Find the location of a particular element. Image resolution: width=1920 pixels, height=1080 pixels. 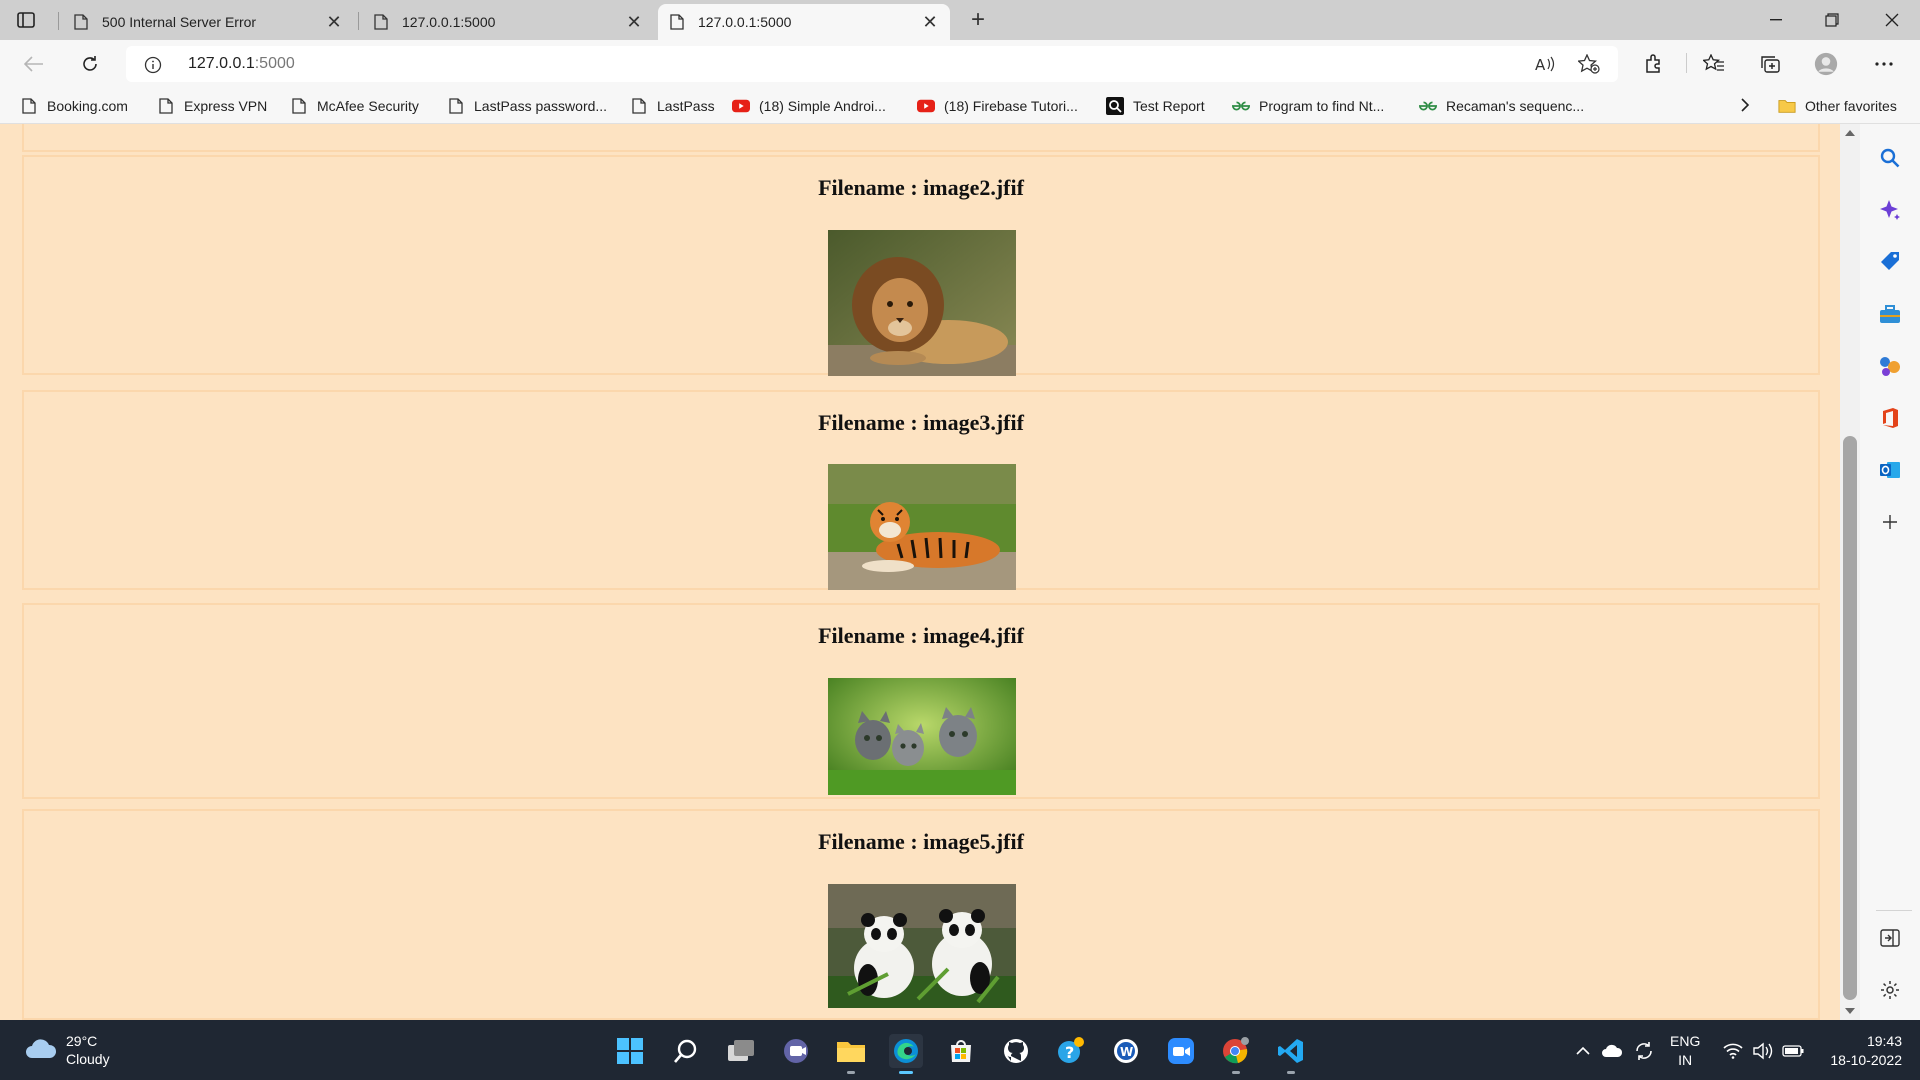

profile-avatar is located at coordinates (1826, 64).